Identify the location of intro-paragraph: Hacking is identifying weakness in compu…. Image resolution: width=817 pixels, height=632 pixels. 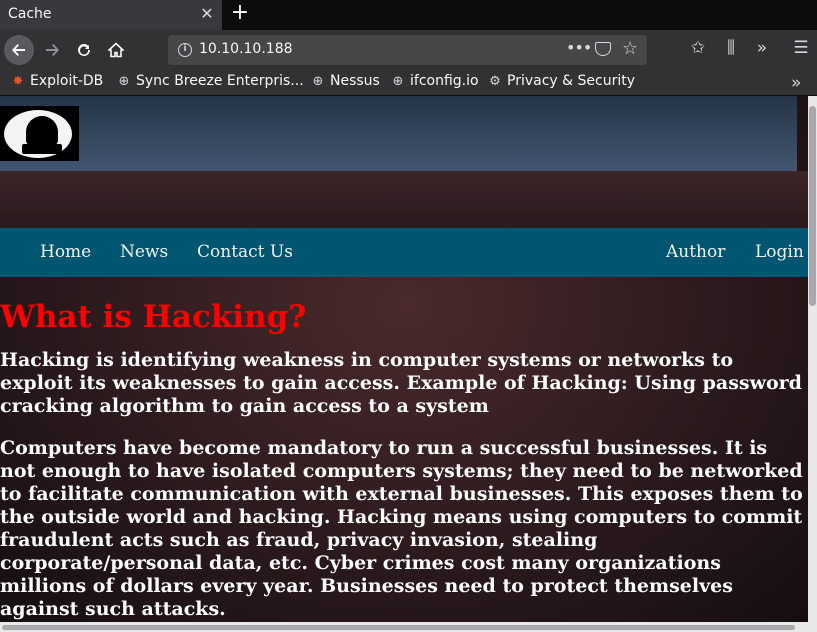
(401, 383).